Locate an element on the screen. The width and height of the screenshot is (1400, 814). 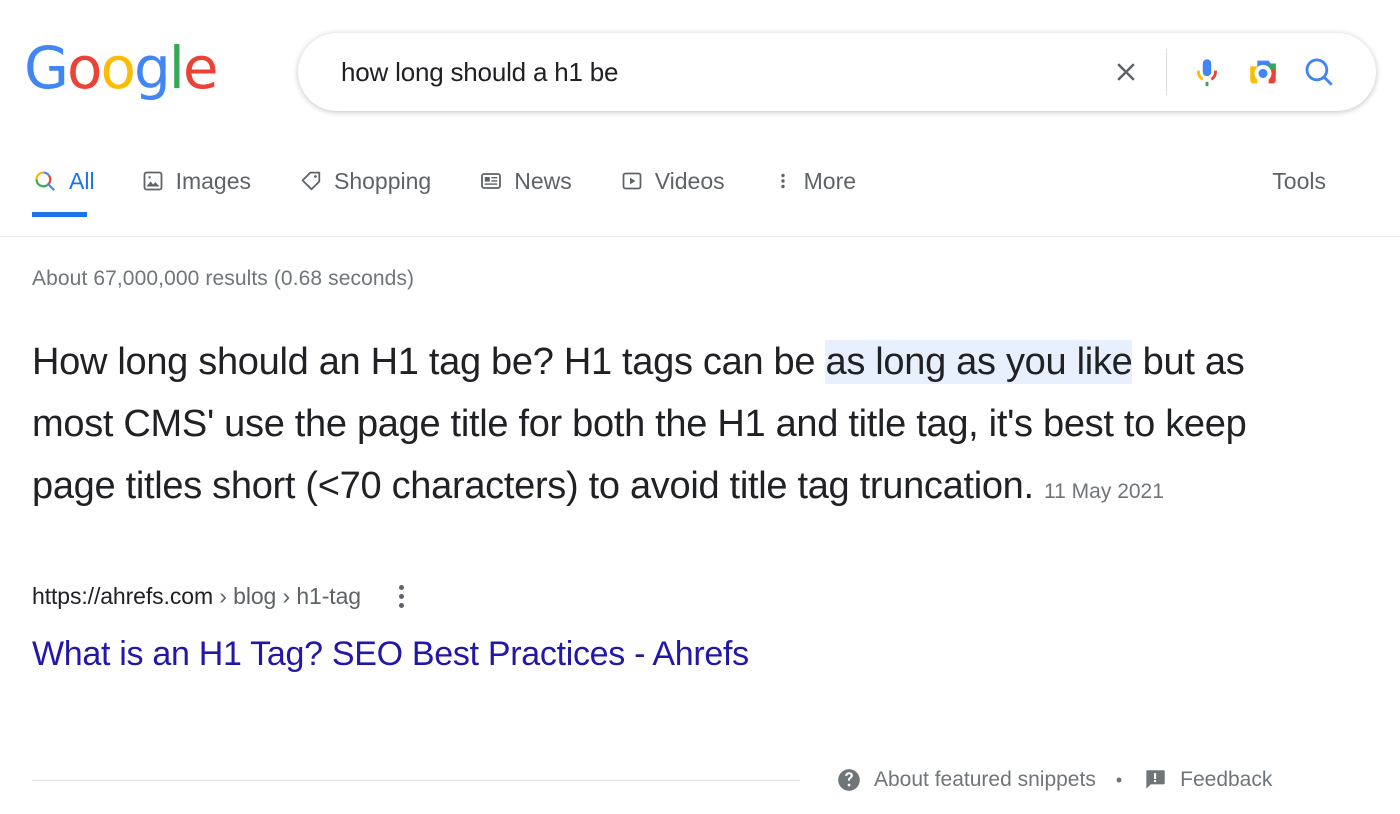
image-icon is located at coordinates (152, 181).